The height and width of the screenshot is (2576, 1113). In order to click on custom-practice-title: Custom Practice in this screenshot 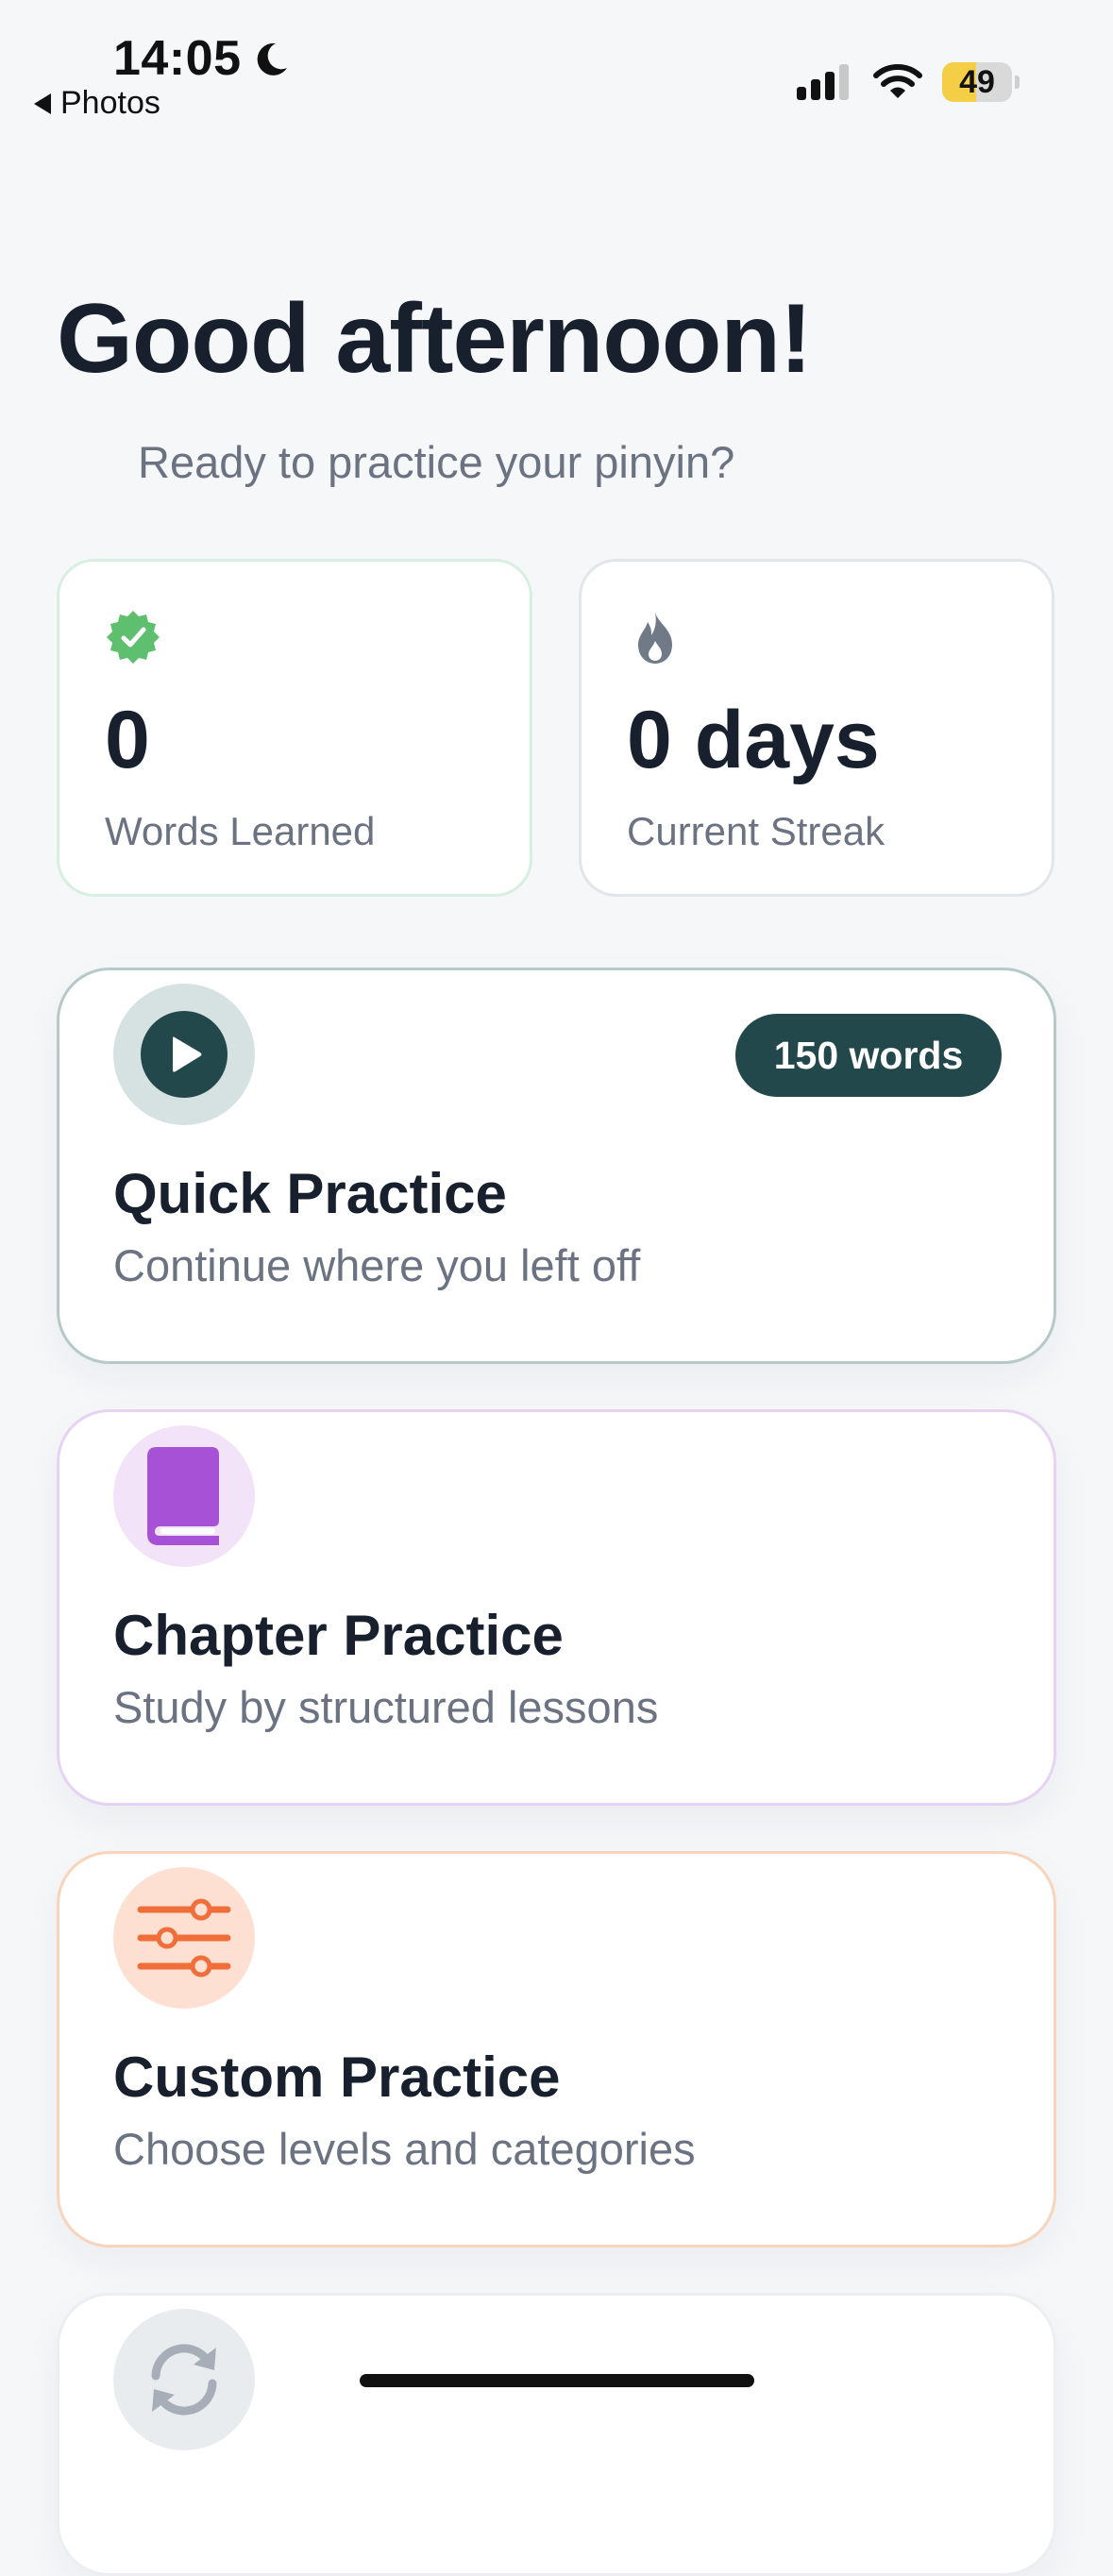, I will do `click(337, 2078)`.